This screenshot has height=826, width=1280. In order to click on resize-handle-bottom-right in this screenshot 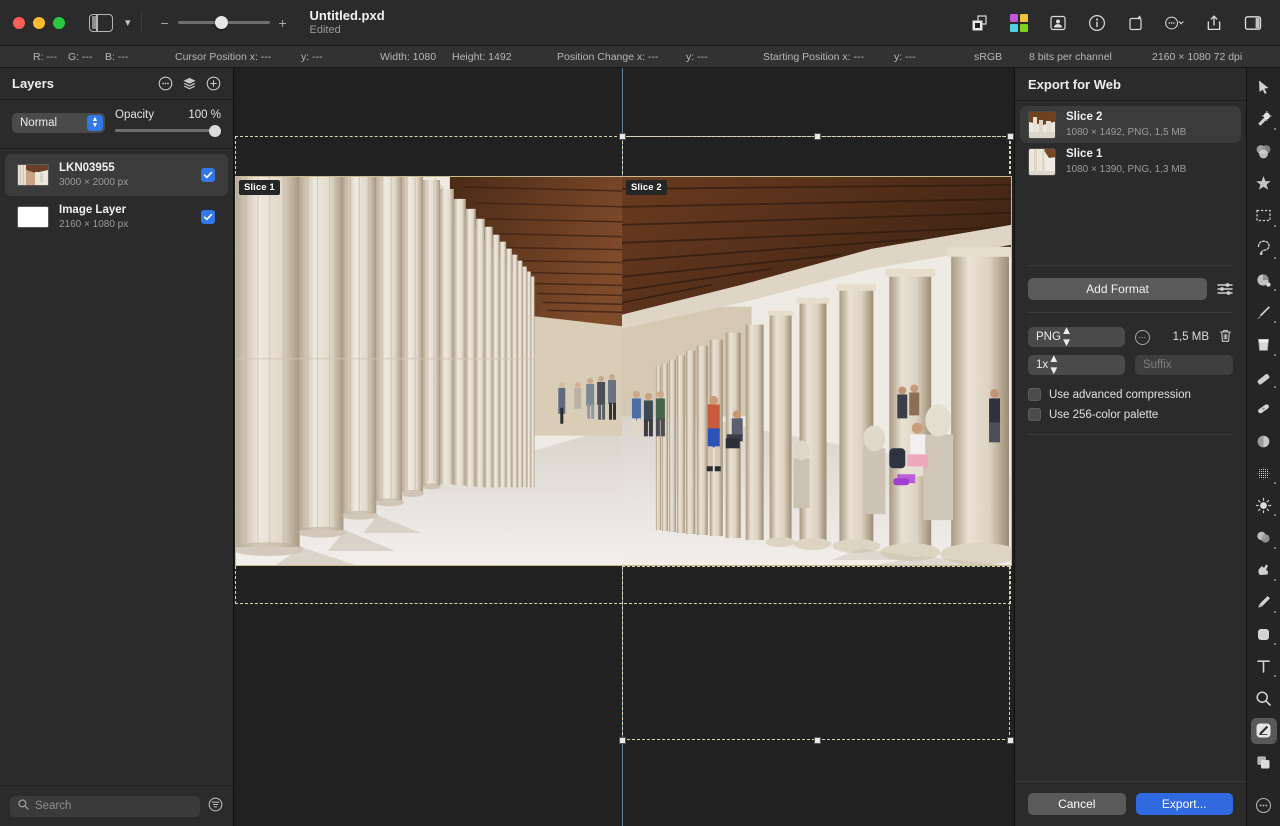, I will do `click(1010, 740)`.